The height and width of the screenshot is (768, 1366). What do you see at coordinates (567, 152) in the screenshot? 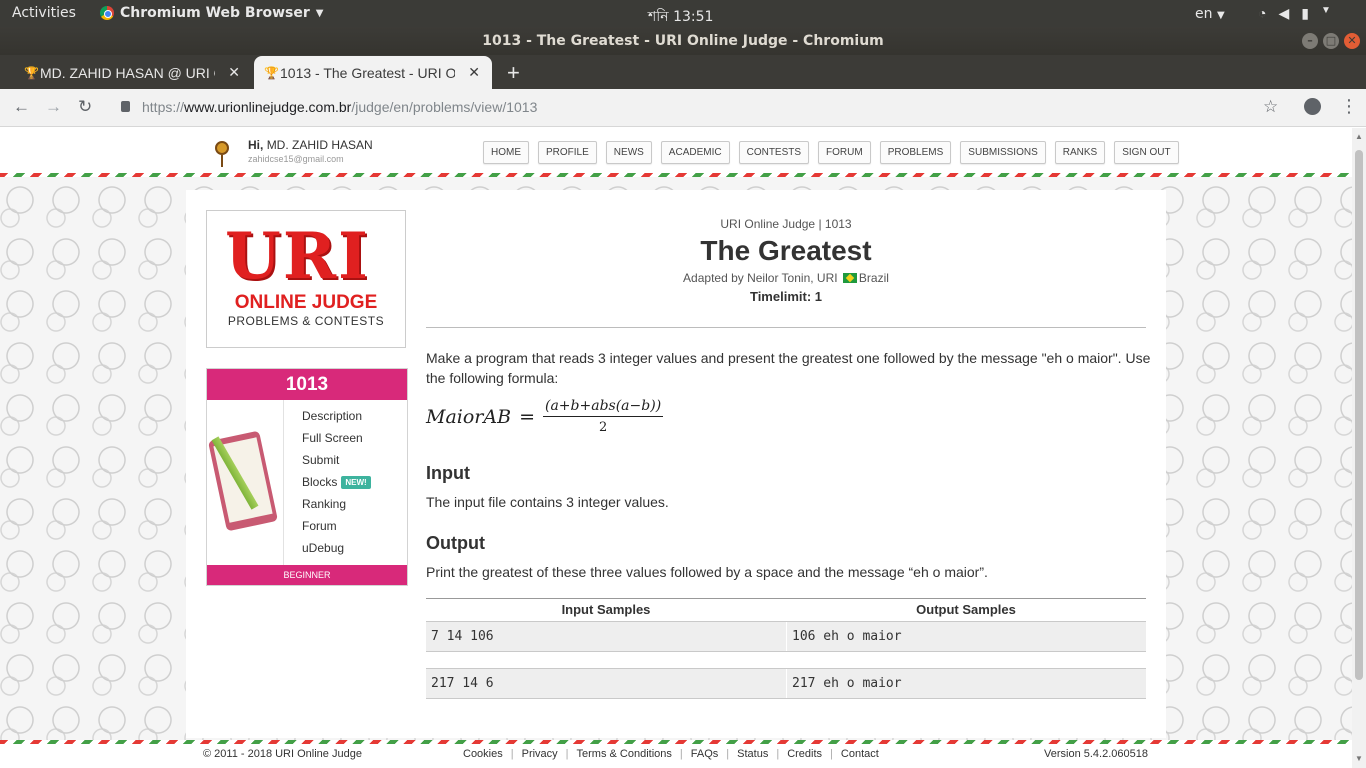
I see `nav-profile: PROFILE` at bounding box center [567, 152].